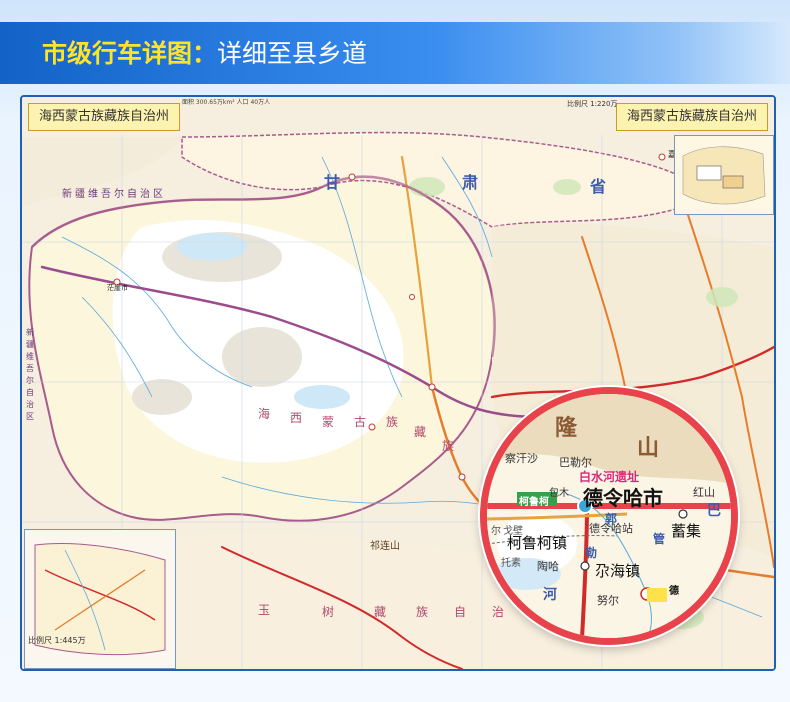 Image resolution: width=790 pixels, height=702 pixels. Describe the element at coordinates (104, 117) in the screenshot. I see `map-header-left: 海西蒙古族藏族自治州` at that location.